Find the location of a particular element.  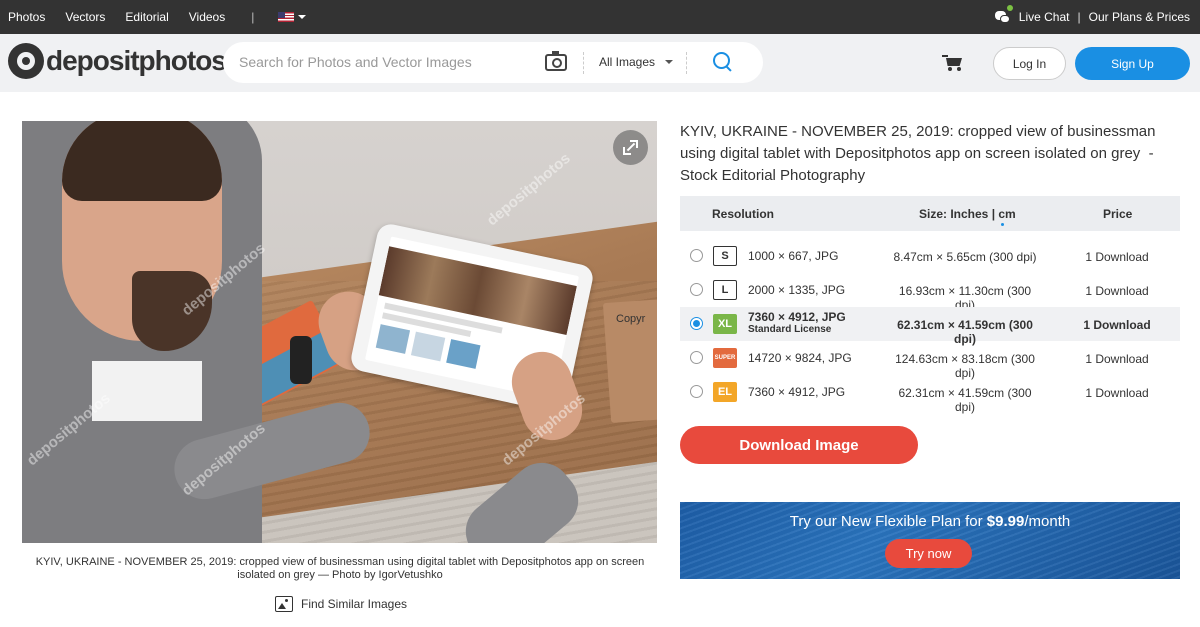

image-type-label: All Images is located at coordinates (627, 62).